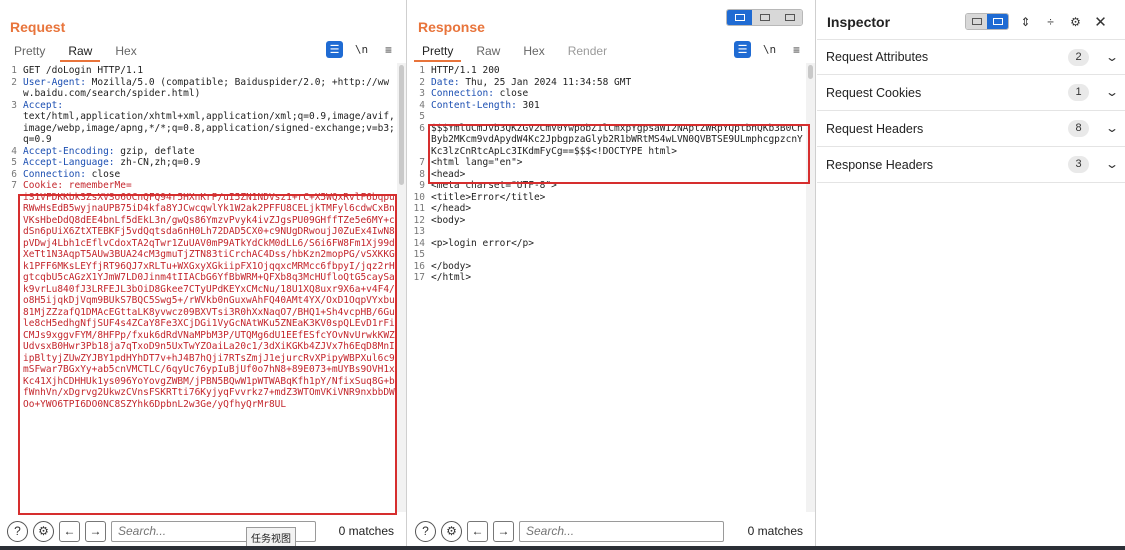  What do you see at coordinates (422, 105) in the screenshot?
I see `line-number: 4` at bounding box center [422, 105].